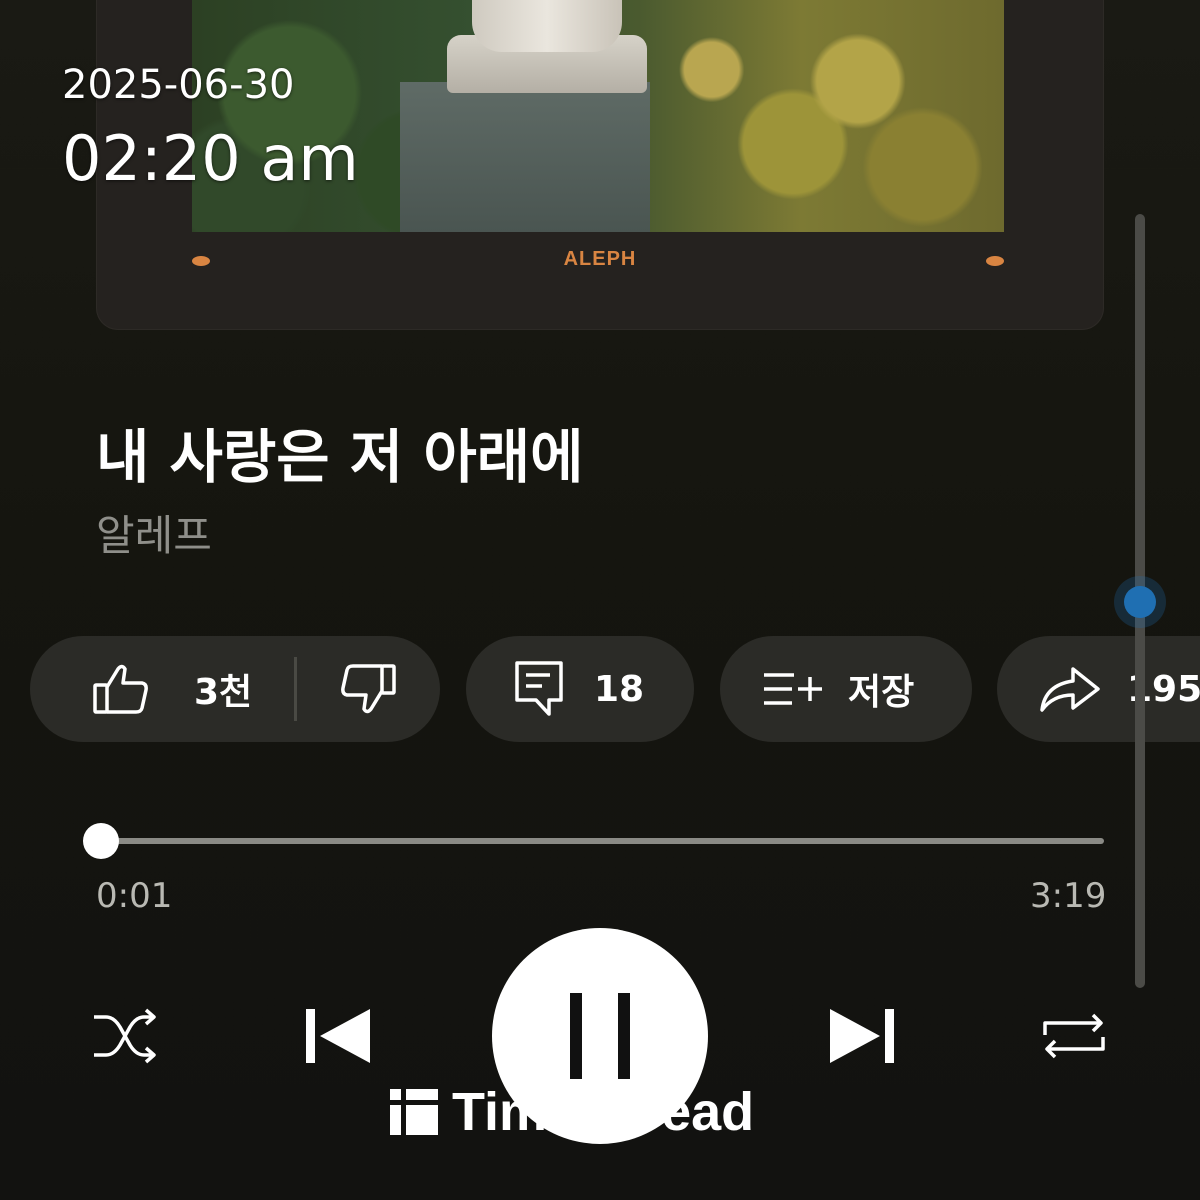 The height and width of the screenshot is (1200, 1200). Describe the element at coordinates (881, 692) in the screenshot. I see `save-label: 저장` at that location.